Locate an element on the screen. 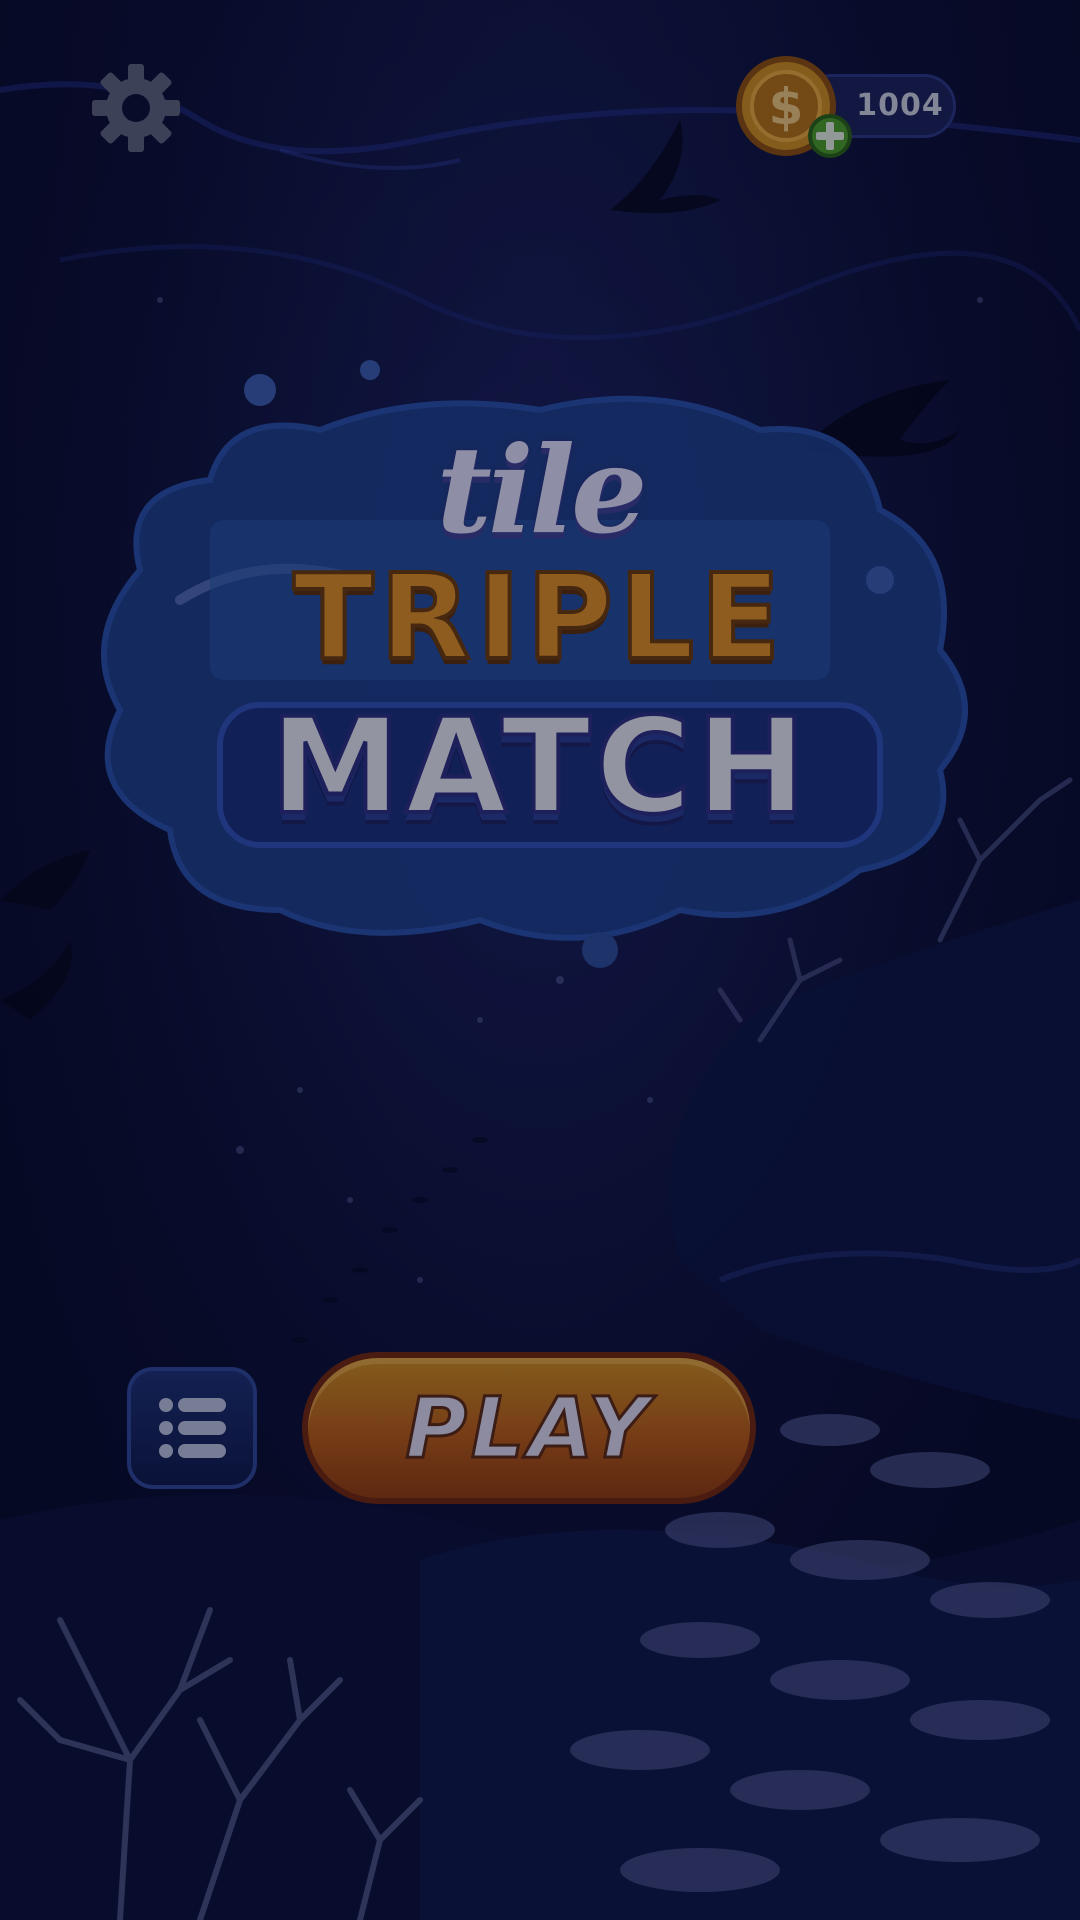  plus-icon is located at coordinates (830, 136).